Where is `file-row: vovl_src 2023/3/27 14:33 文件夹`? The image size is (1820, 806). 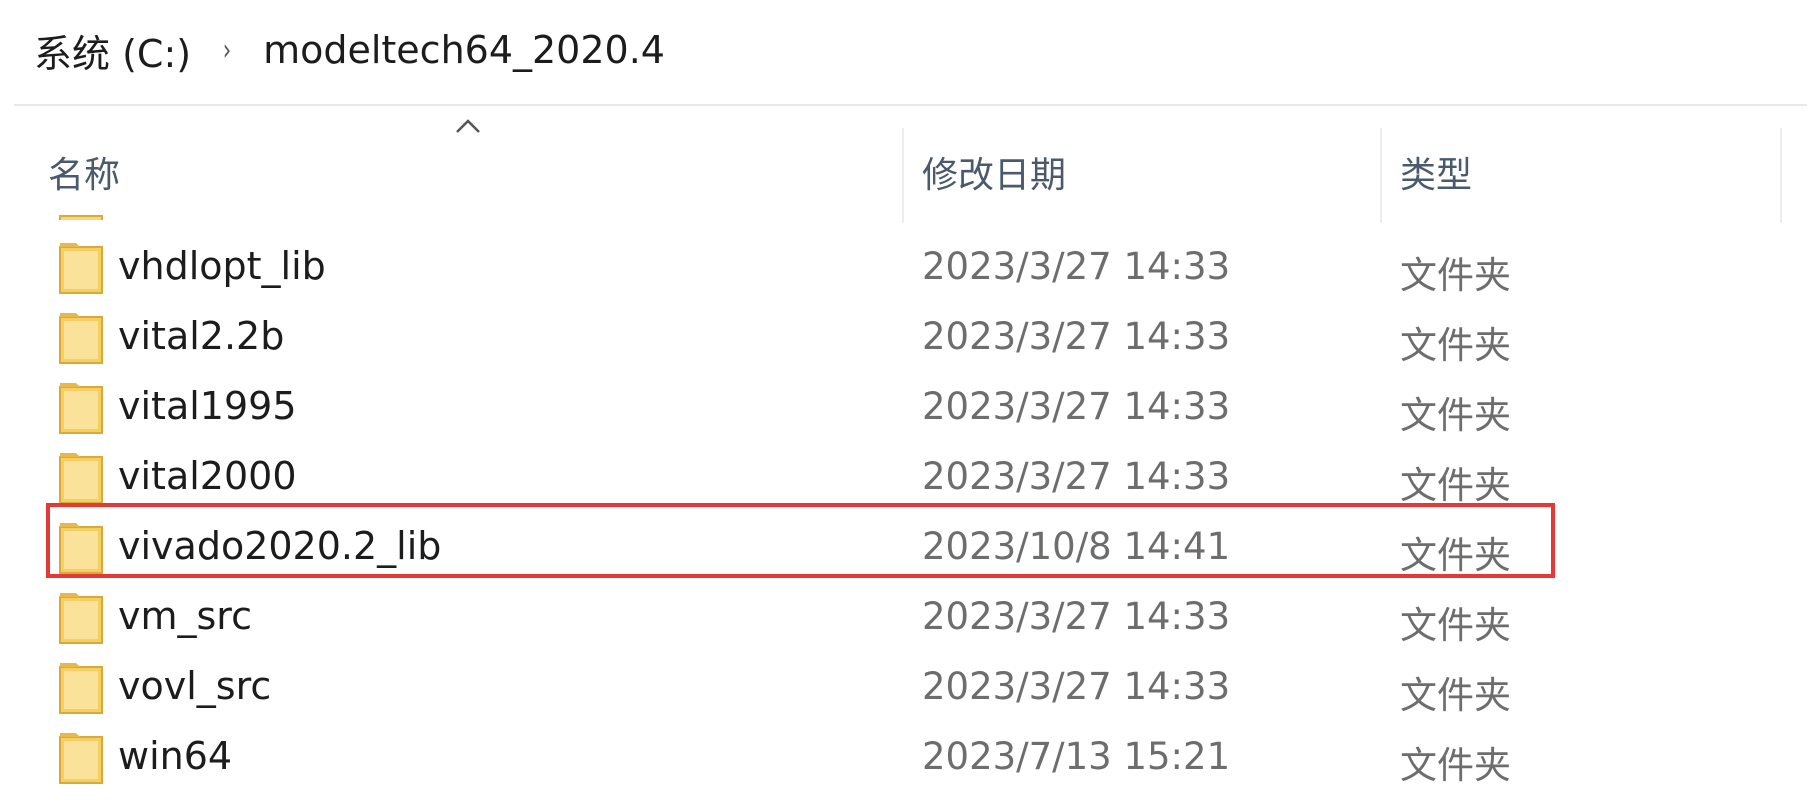
file-row: vovl_src 2023/3/27 14:33 文件夹 is located at coordinates (910, 687).